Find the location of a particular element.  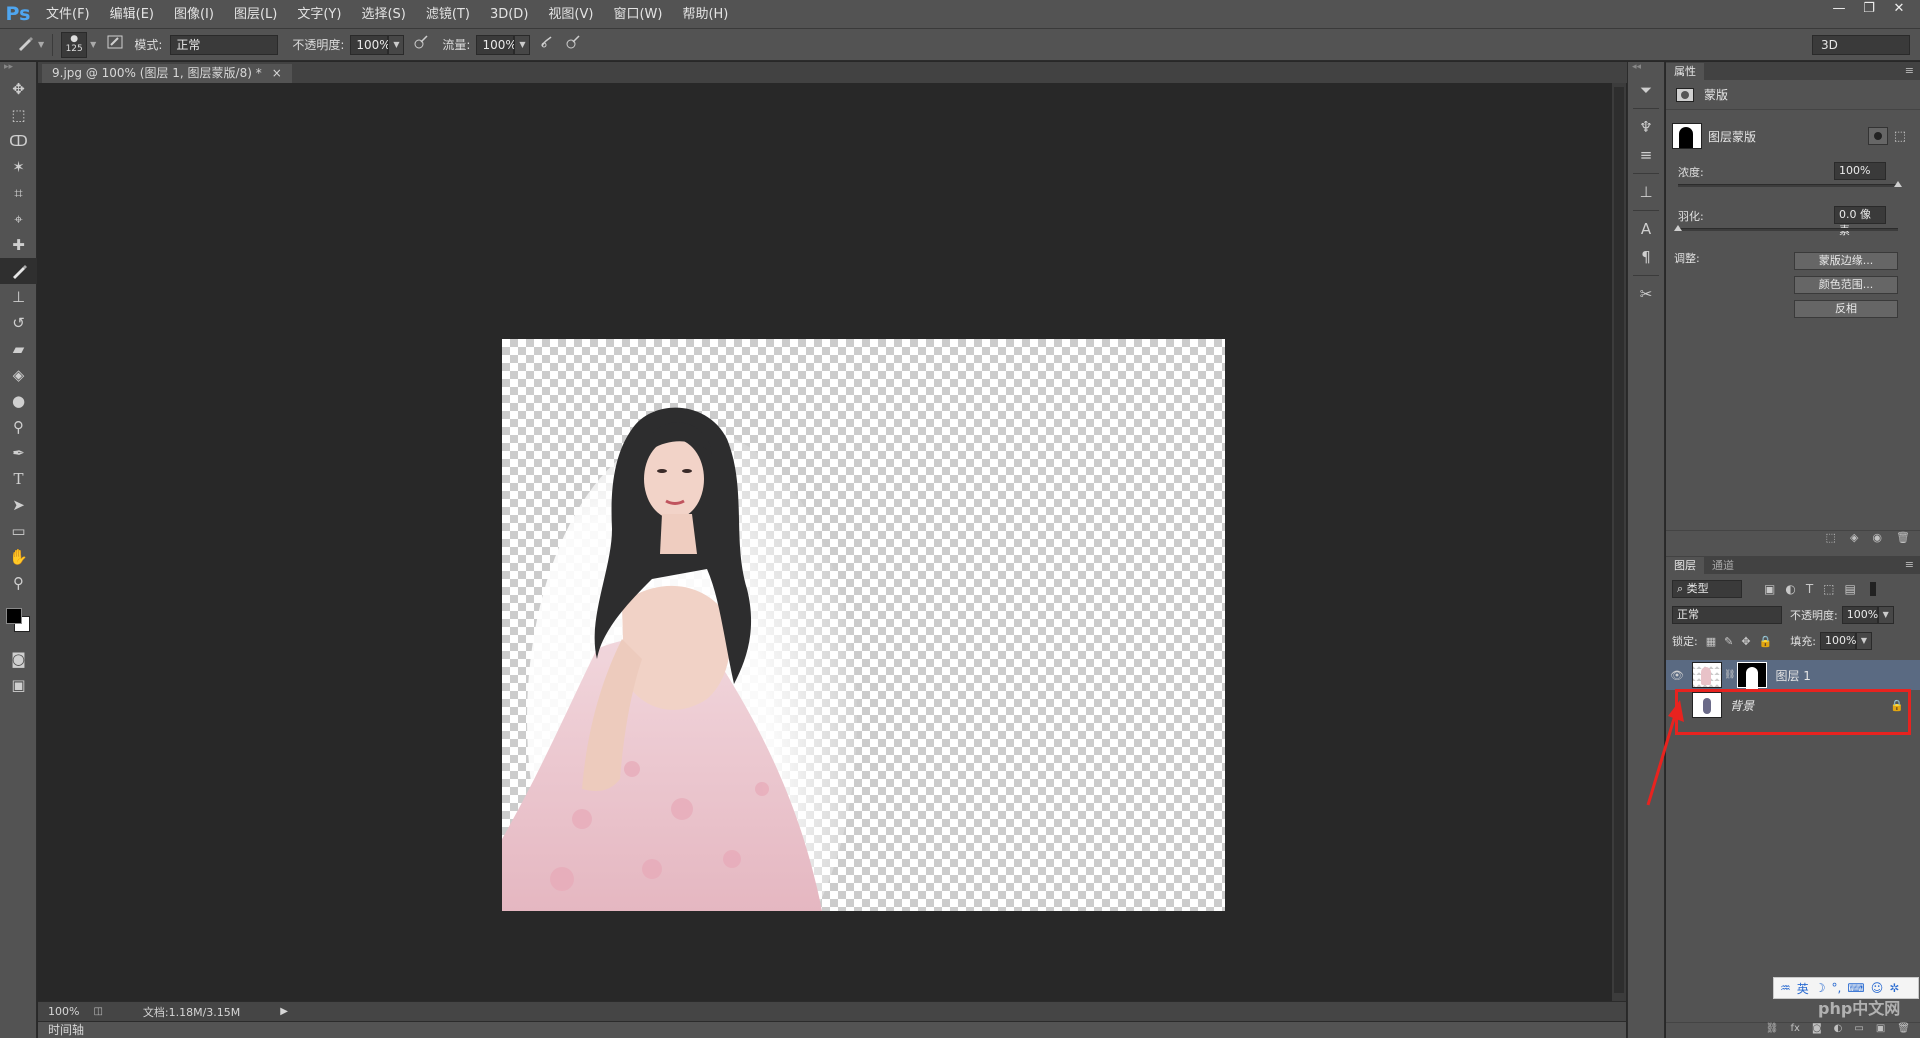

magic-wand-tool-icon: ✶ is located at coordinates (18, 167).